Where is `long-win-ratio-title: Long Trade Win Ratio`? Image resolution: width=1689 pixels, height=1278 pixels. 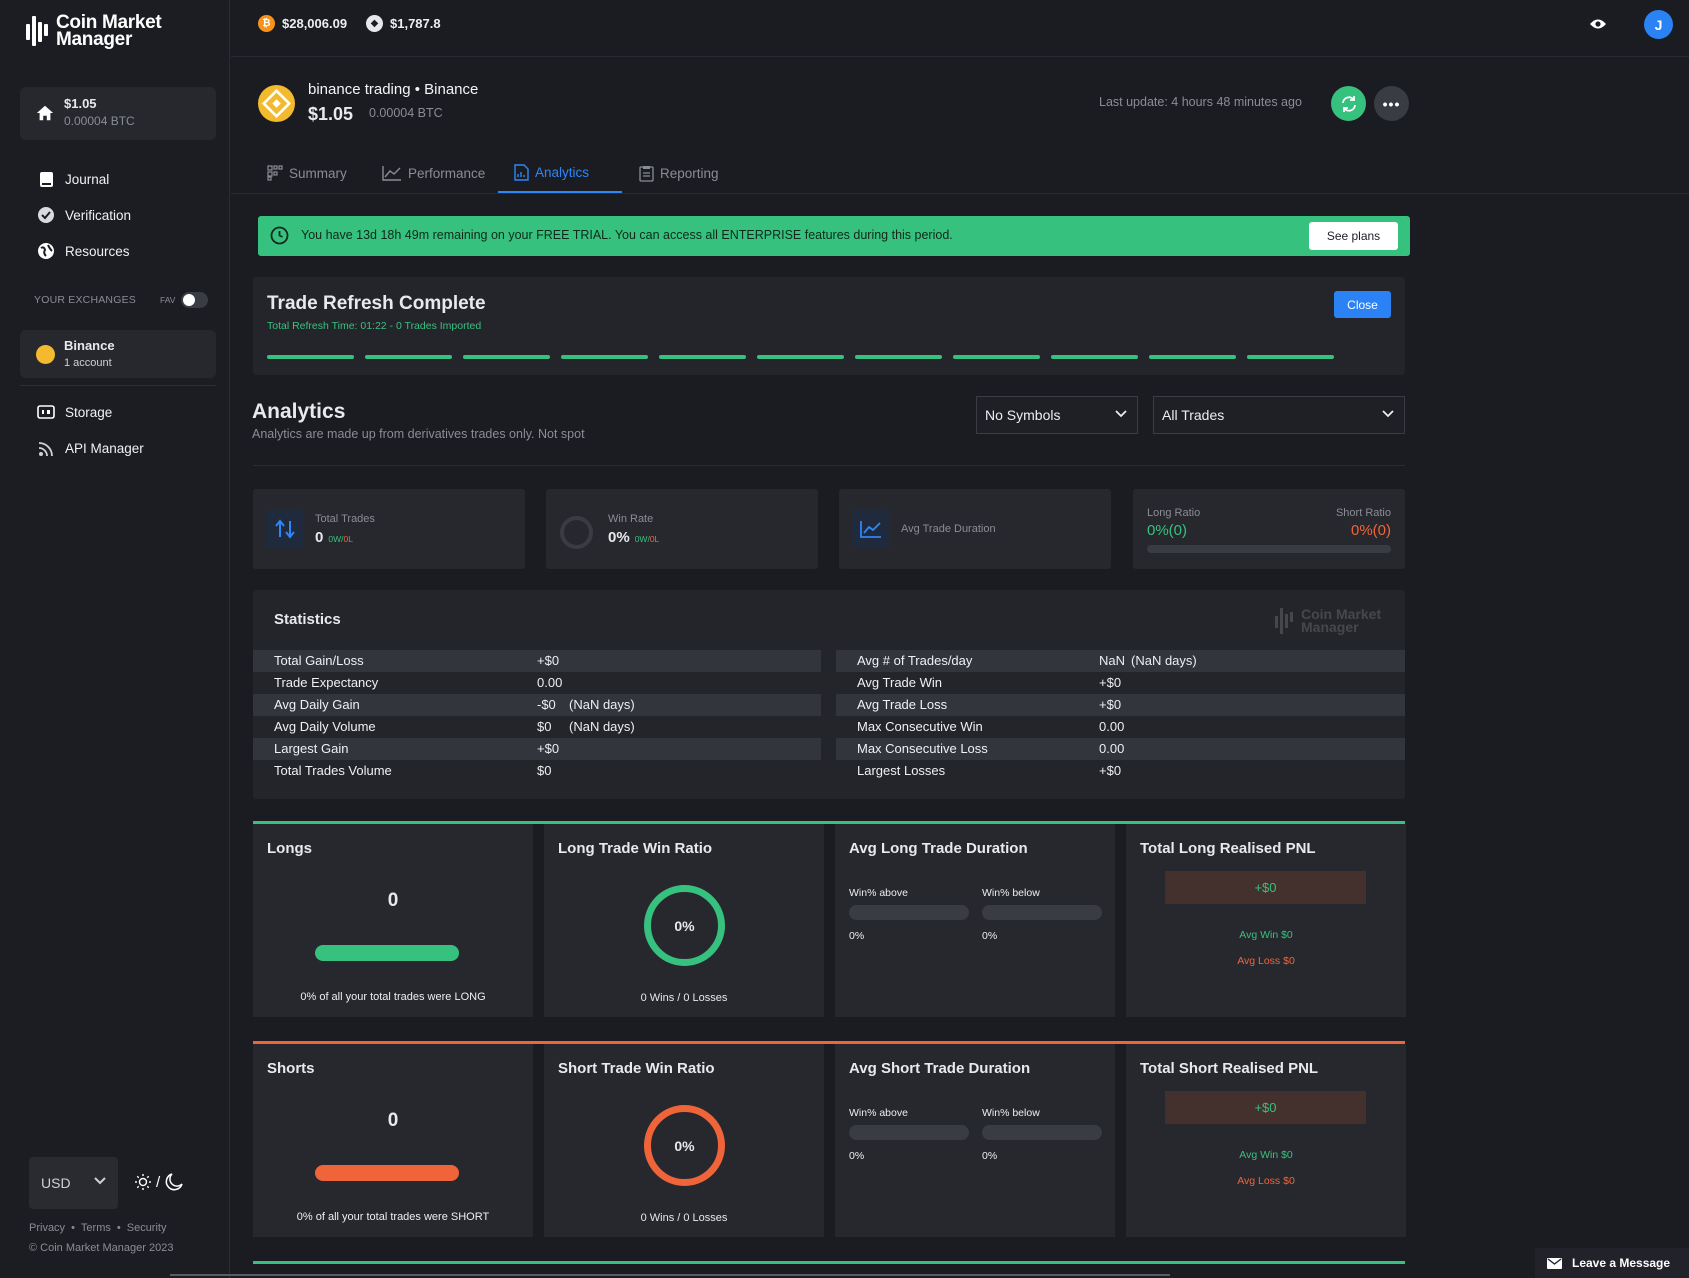
long-win-ratio-title: Long Trade Win Ratio is located at coordinates (635, 848).